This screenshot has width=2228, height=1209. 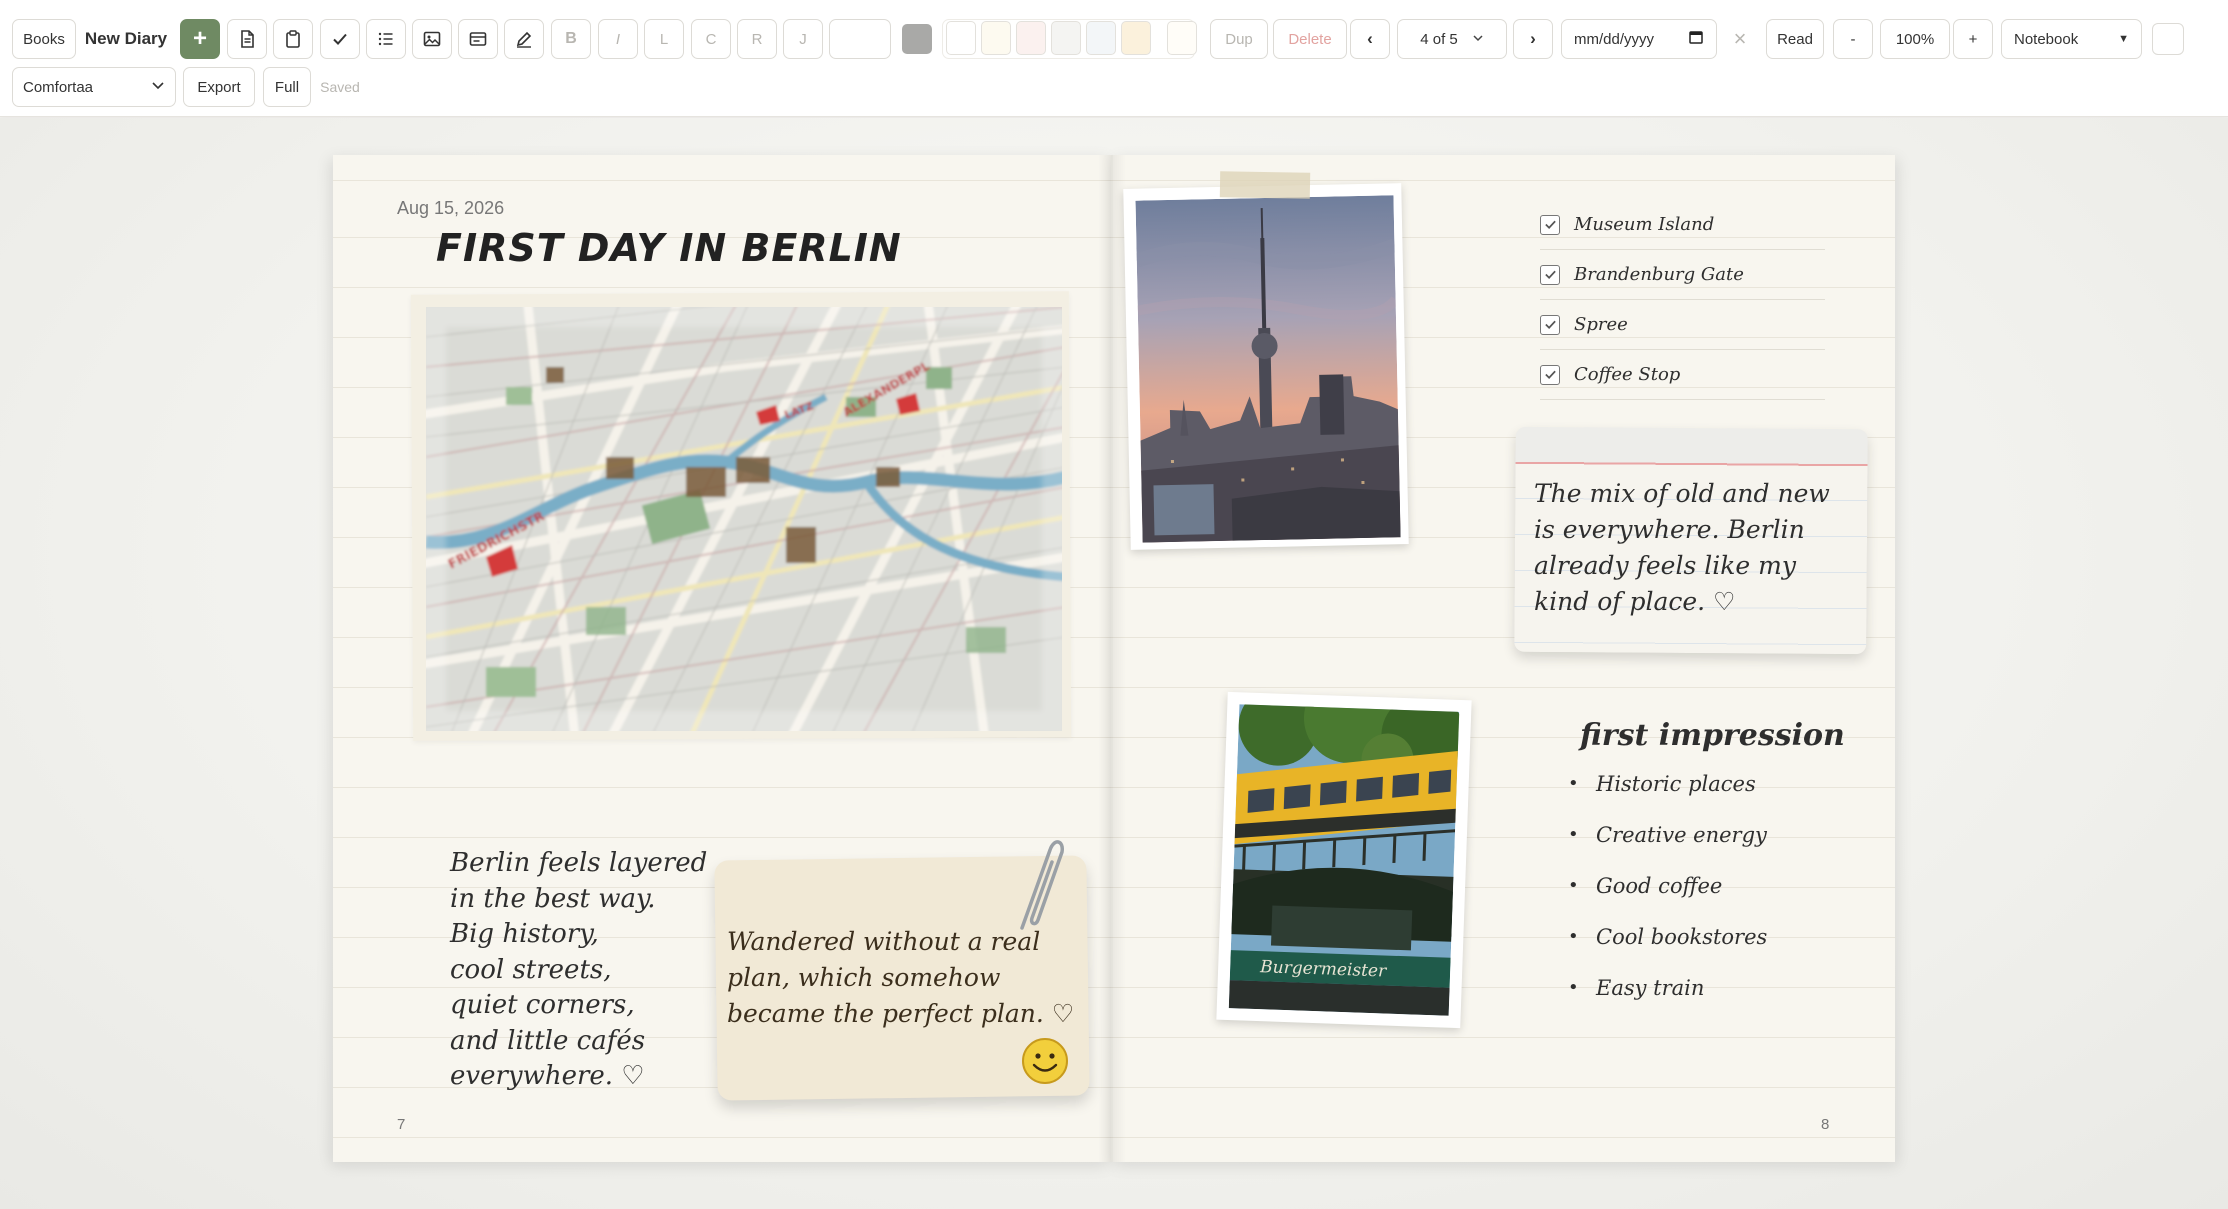 I want to click on pen-icon, so click(x=524, y=39).